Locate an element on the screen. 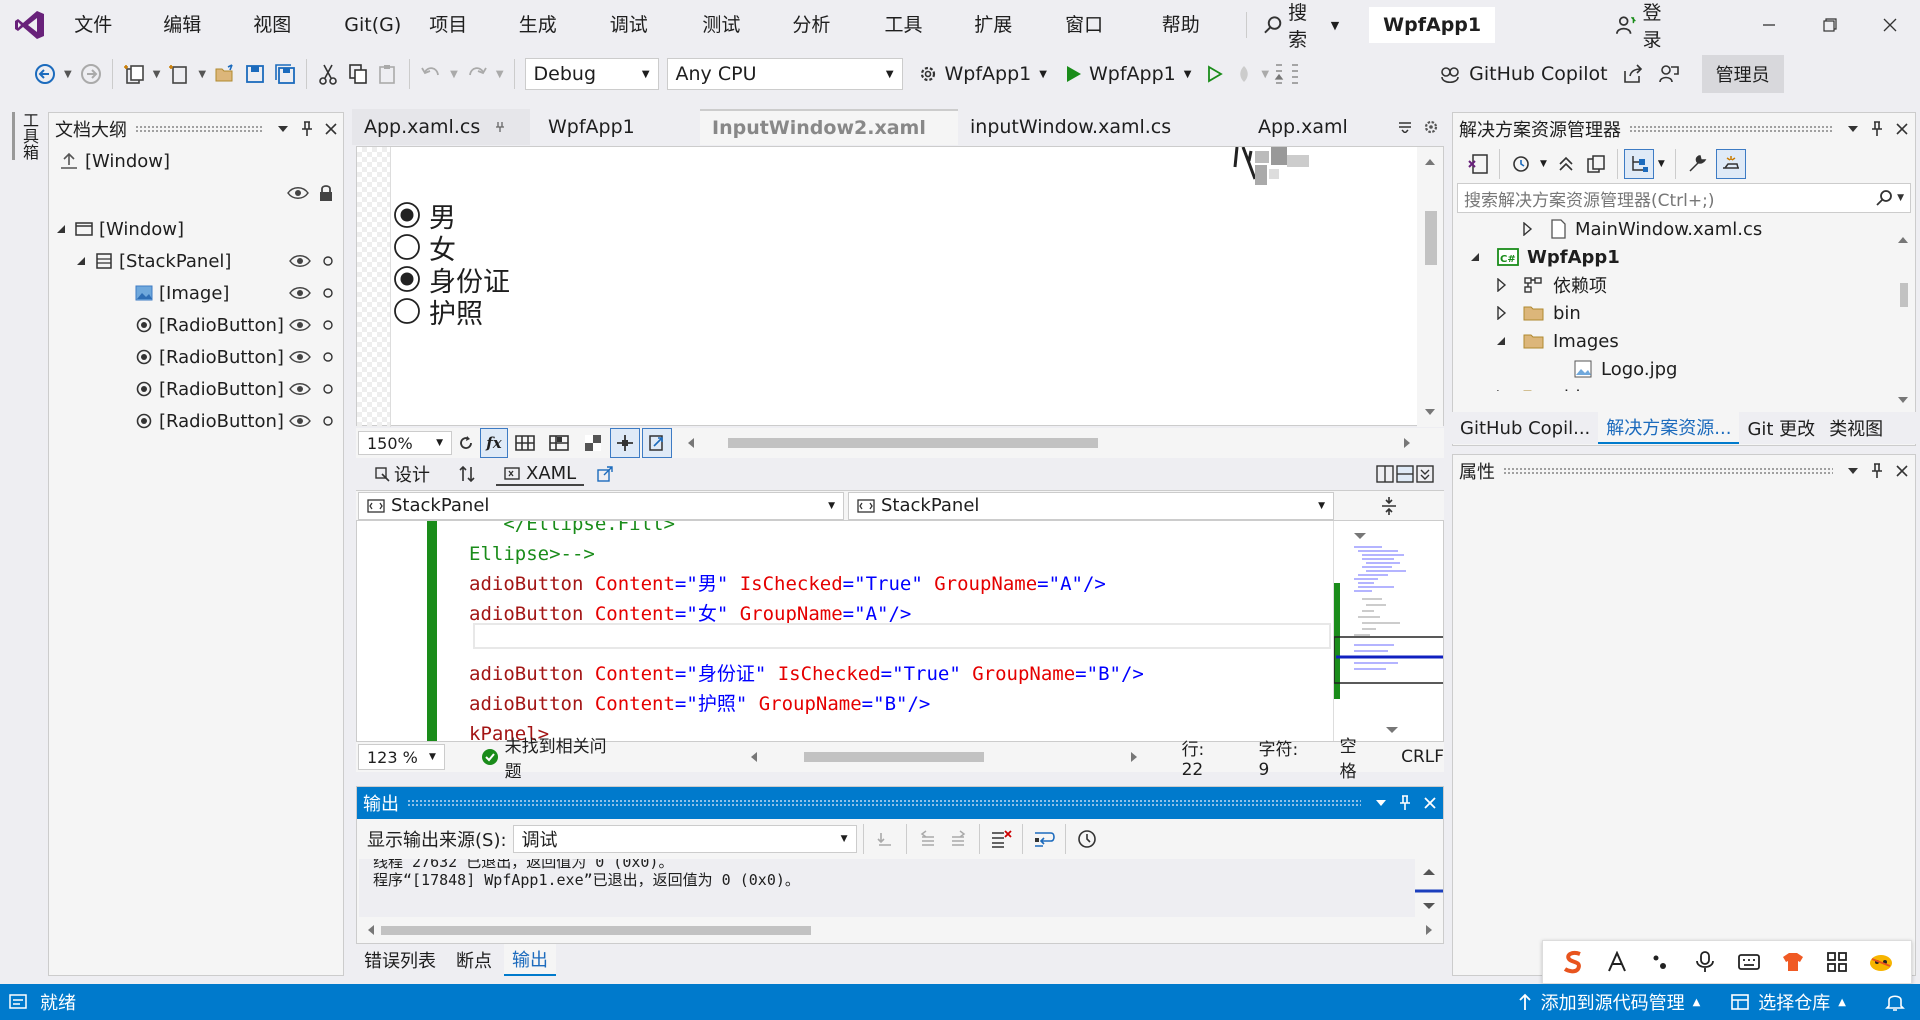 The image size is (1920, 1020). run-without-debug-button is located at coordinates (1214, 74).